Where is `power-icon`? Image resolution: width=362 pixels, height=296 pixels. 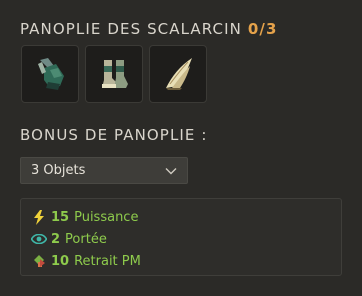 power-icon is located at coordinates (39, 217).